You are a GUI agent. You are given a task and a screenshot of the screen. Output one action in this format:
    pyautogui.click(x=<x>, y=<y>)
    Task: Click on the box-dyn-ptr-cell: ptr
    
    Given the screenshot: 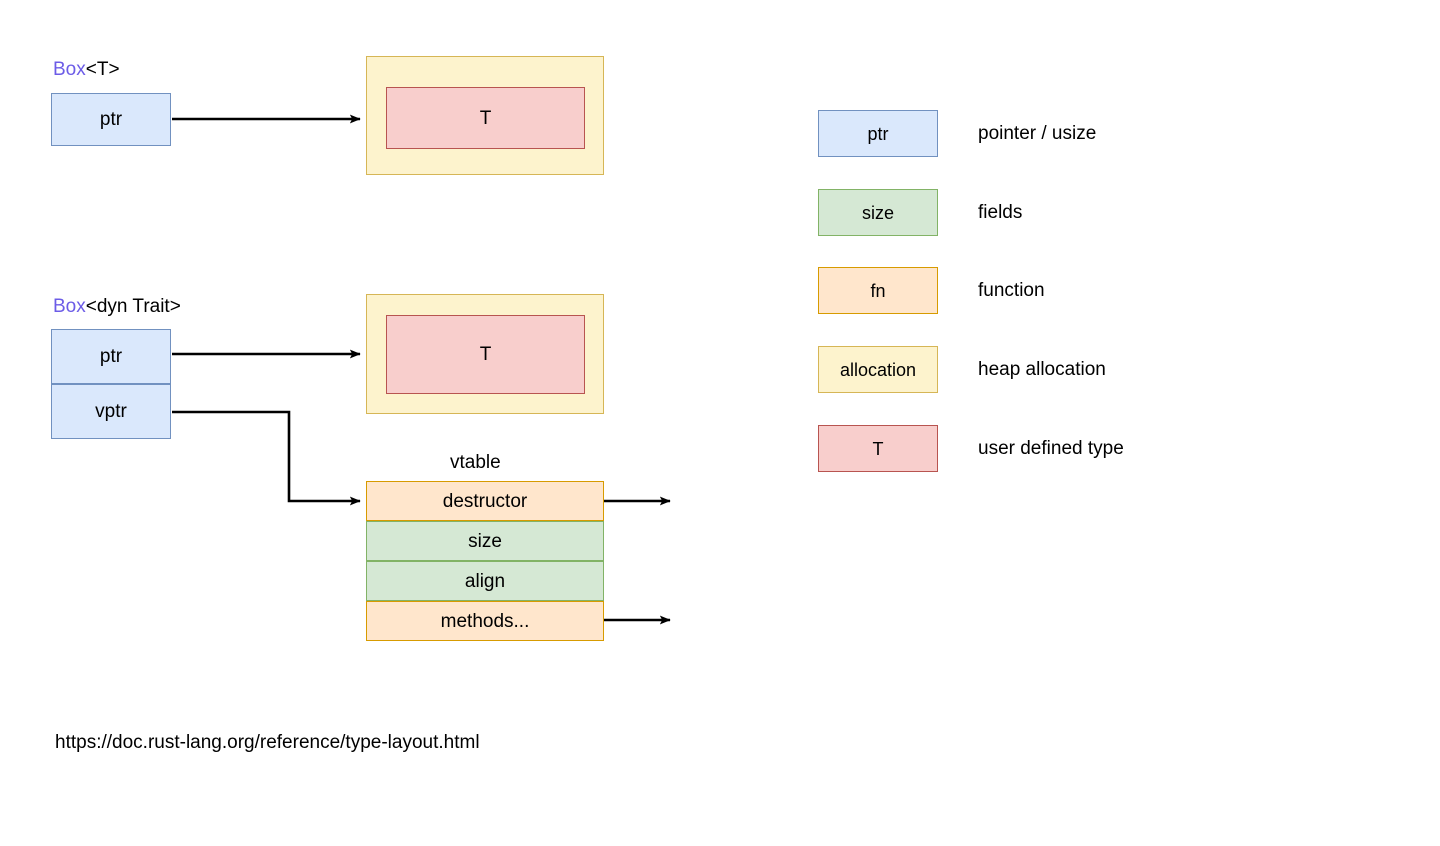 What is the action you would take?
    pyautogui.click(x=111, y=356)
    